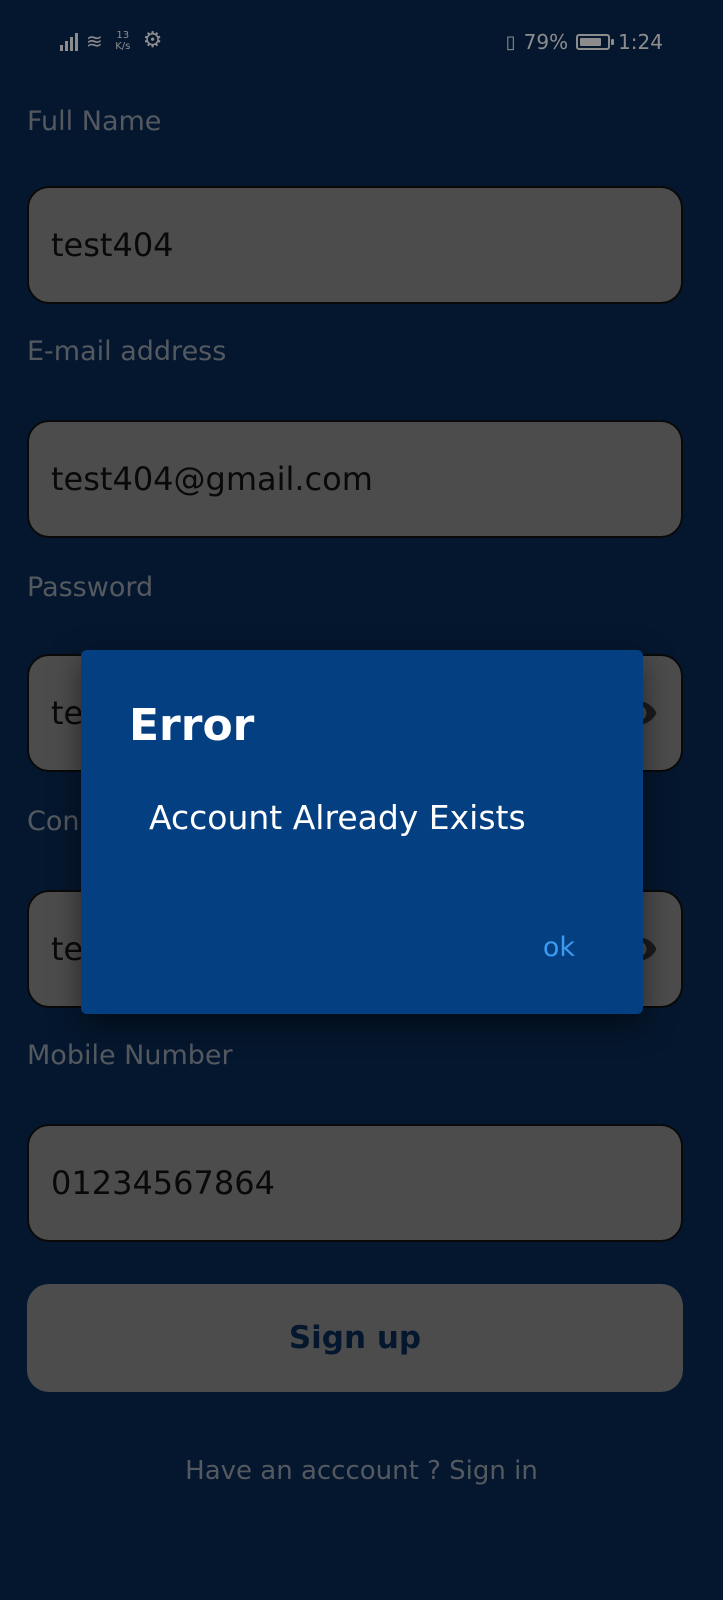 The image size is (723, 1600). What do you see at coordinates (192, 725) in the screenshot?
I see `dialog-title: Error` at bounding box center [192, 725].